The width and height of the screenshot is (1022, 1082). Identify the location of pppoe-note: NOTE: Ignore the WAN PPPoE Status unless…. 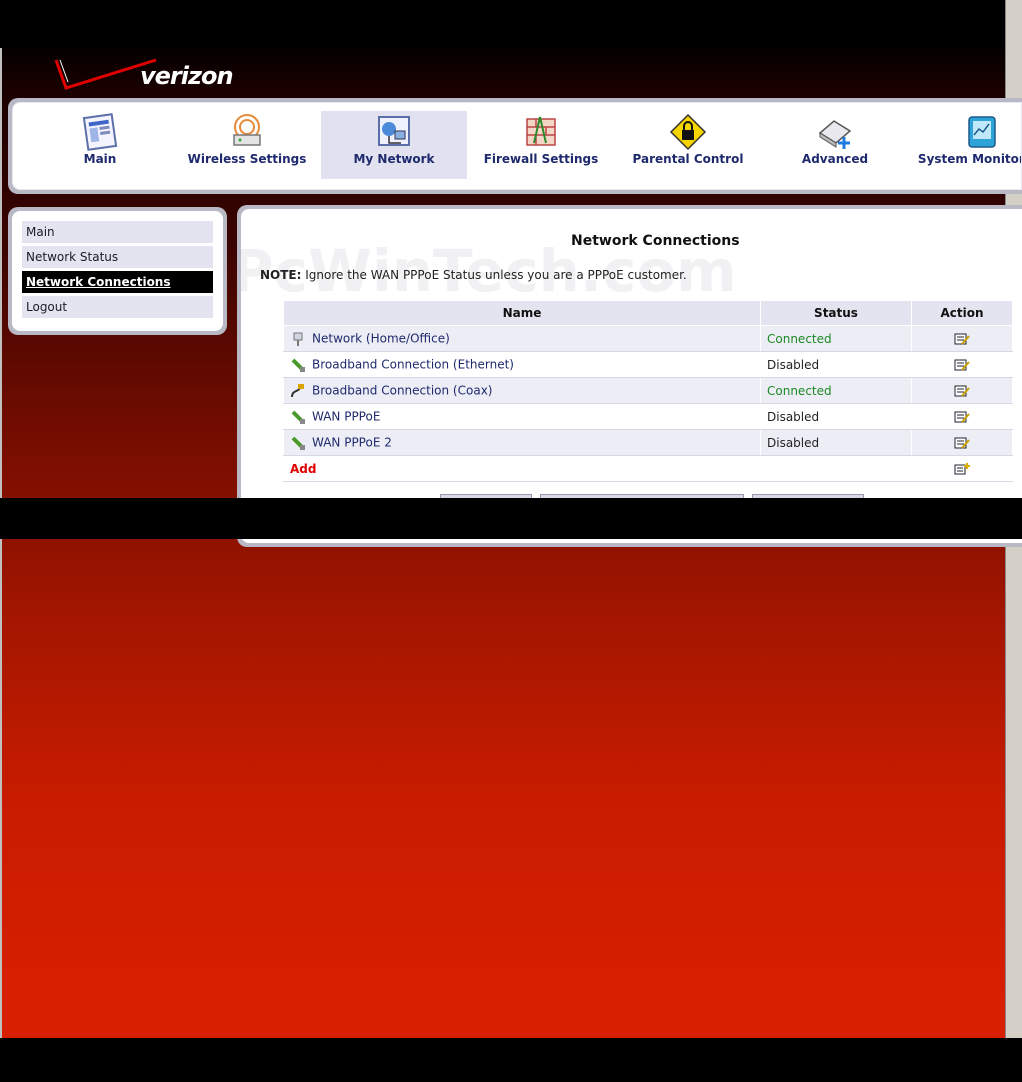
(473, 275).